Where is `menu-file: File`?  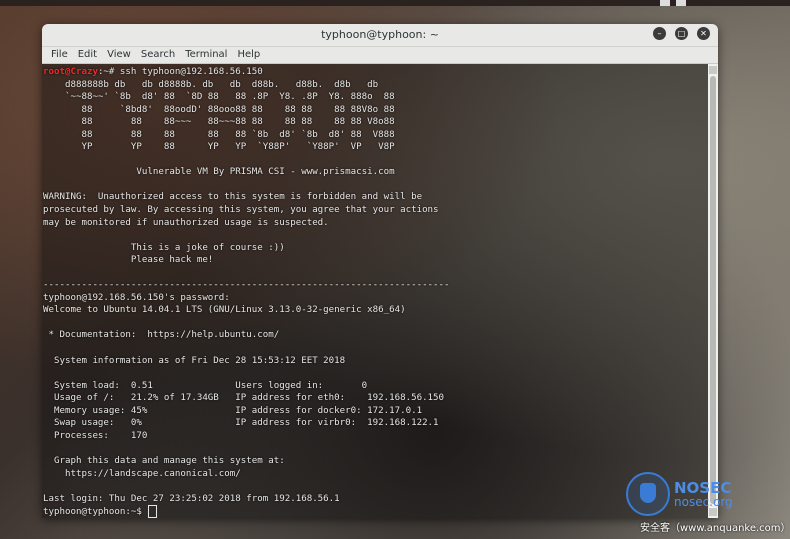
menu-file: File is located at coordinates (59, 55).